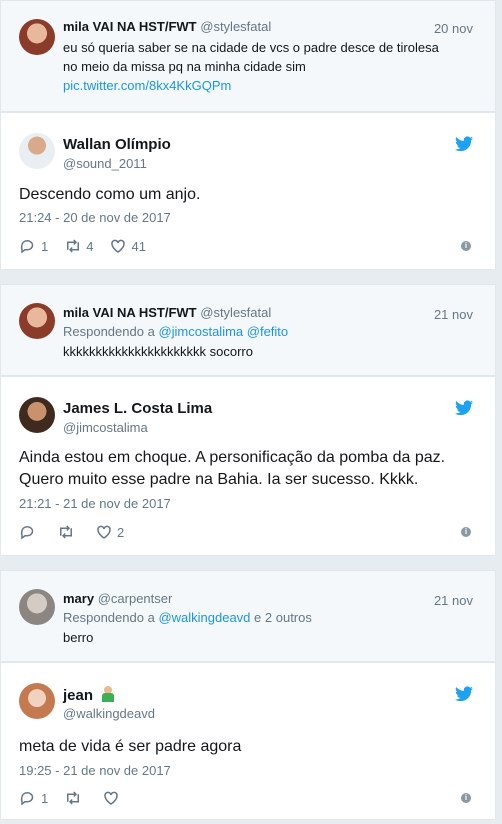 Image resolution: width=502 pixels, height=824 pixels. What do you see at coordinates (105, 163) in the screenshot?
I see `author-handle: @sound_2011` at bounding box center [105, 163].